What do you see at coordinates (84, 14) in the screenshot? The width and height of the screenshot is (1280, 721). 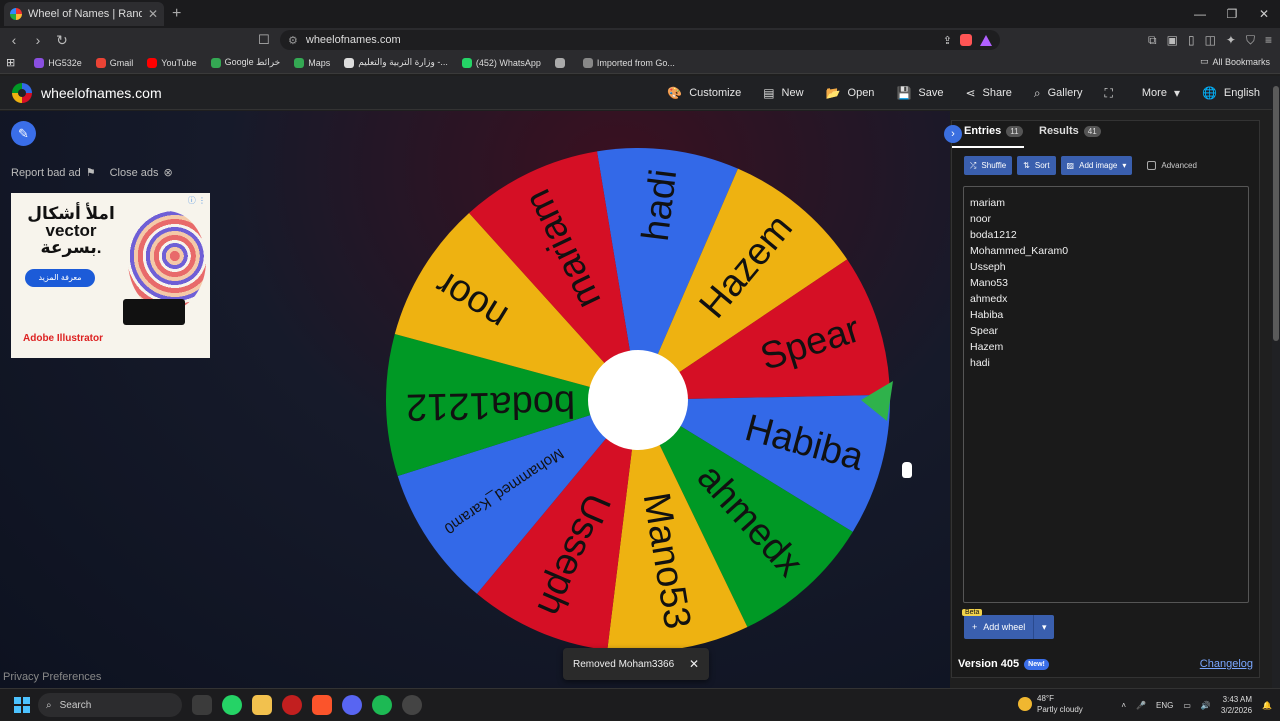 I see `browser-tab: Wheel of Names | Random na ✕` at bounding box center [84, 14].